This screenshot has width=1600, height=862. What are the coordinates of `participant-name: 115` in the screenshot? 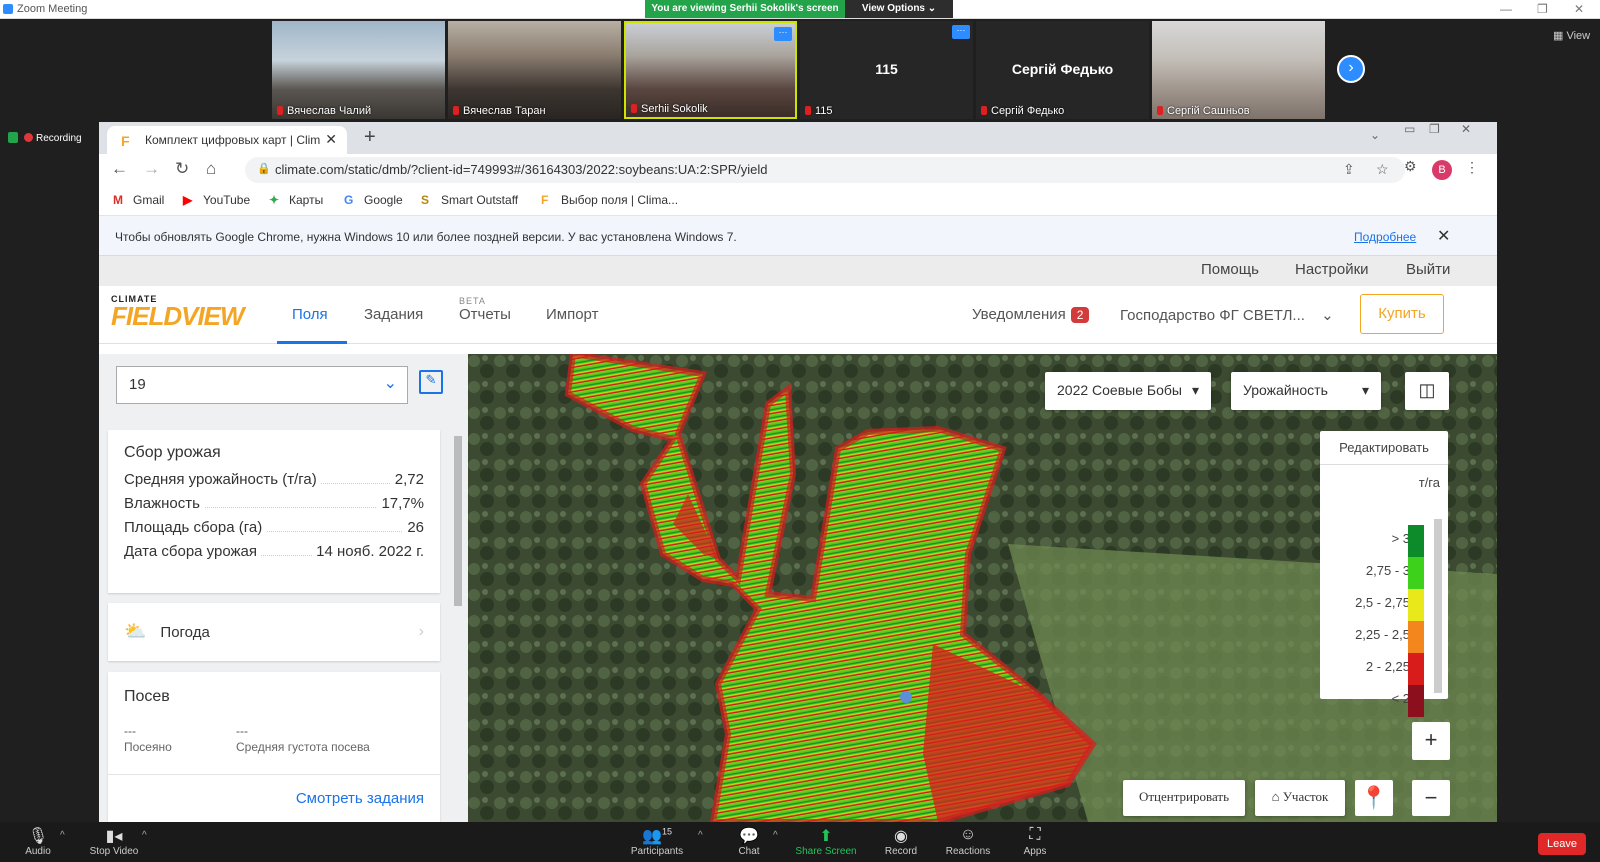 It's located at (819, 111).